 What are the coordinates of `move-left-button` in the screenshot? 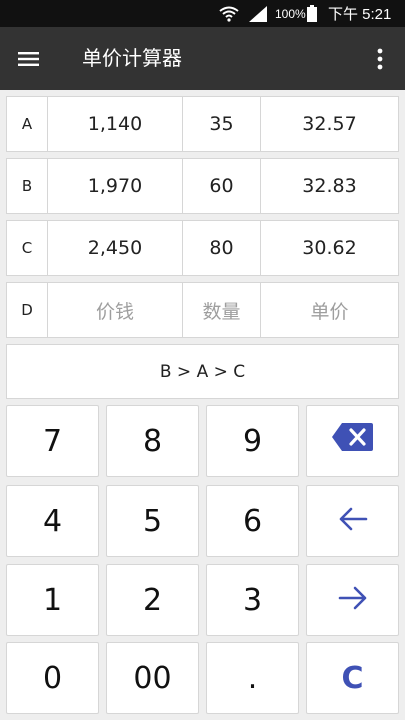 It's located at (352, 521).